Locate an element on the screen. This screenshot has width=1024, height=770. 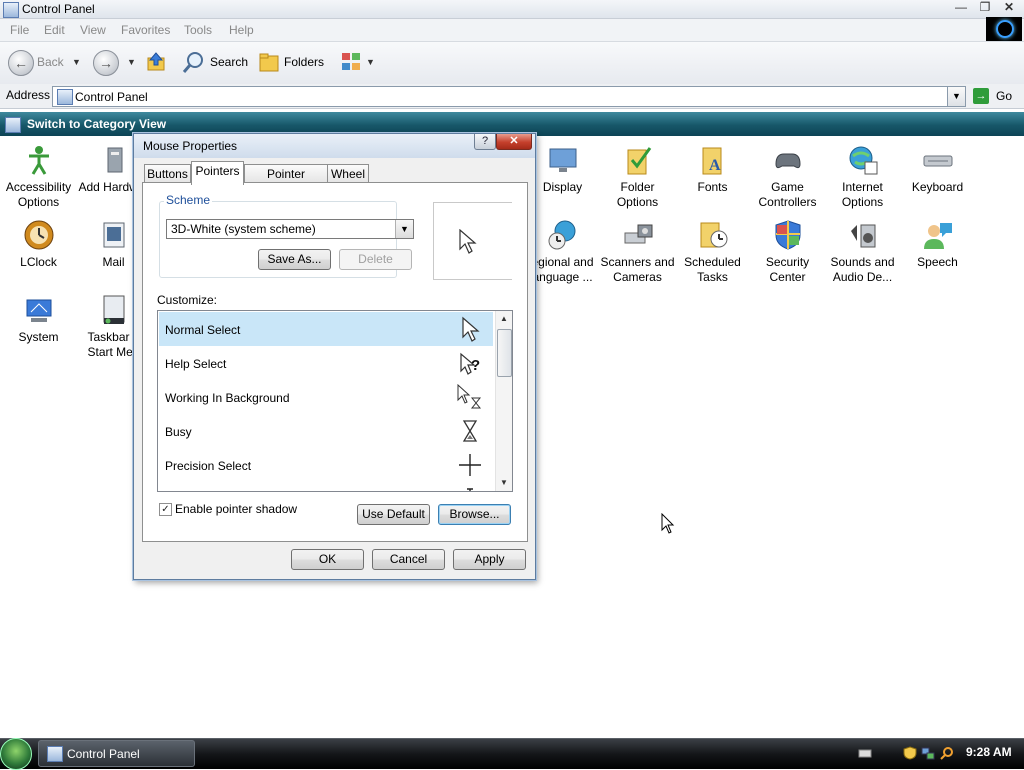
speaker-icon is located at coordinates (863, 235).